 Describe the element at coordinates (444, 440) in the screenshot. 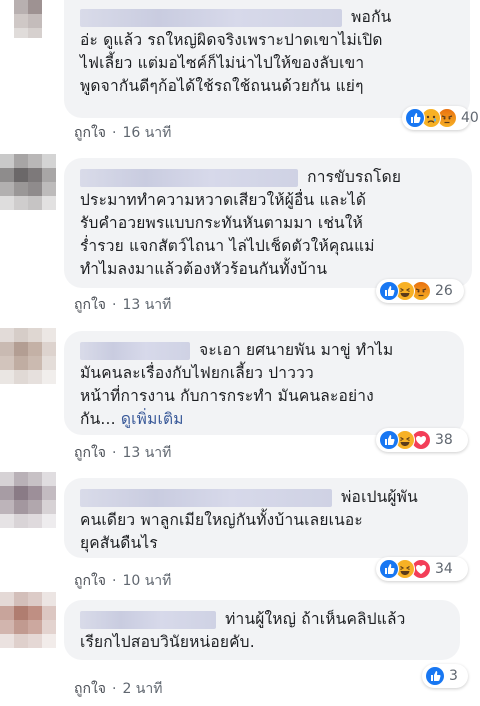

I see `reaction-count: 38` at that location.